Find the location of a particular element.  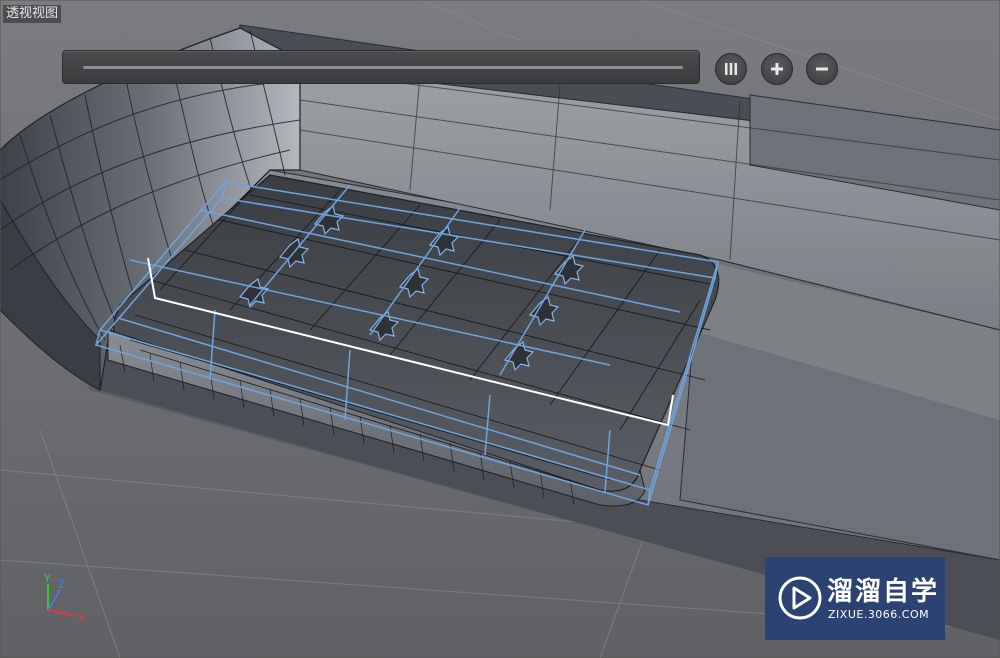

axis-y-label: Y is located at coordinates (47, 578).